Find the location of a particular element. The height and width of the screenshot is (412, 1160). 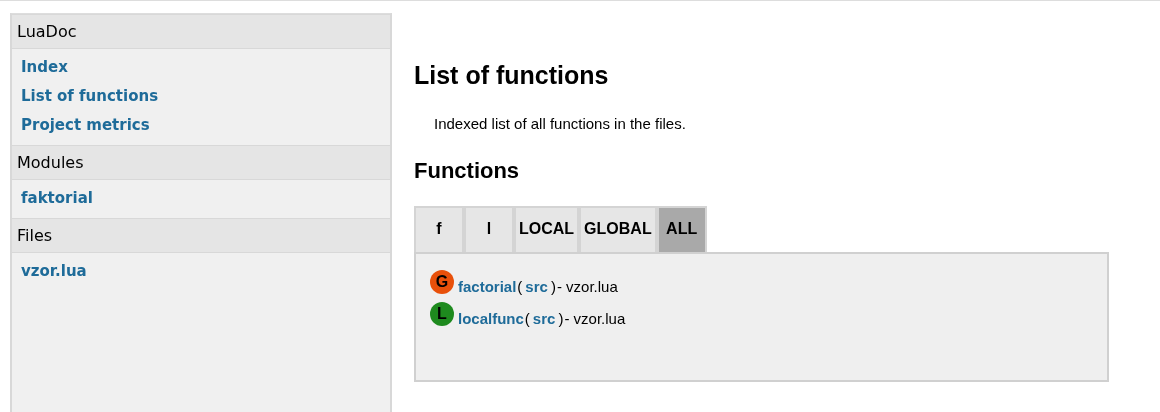

sidebar-link: faktorial is located at coordinates (57, 198).